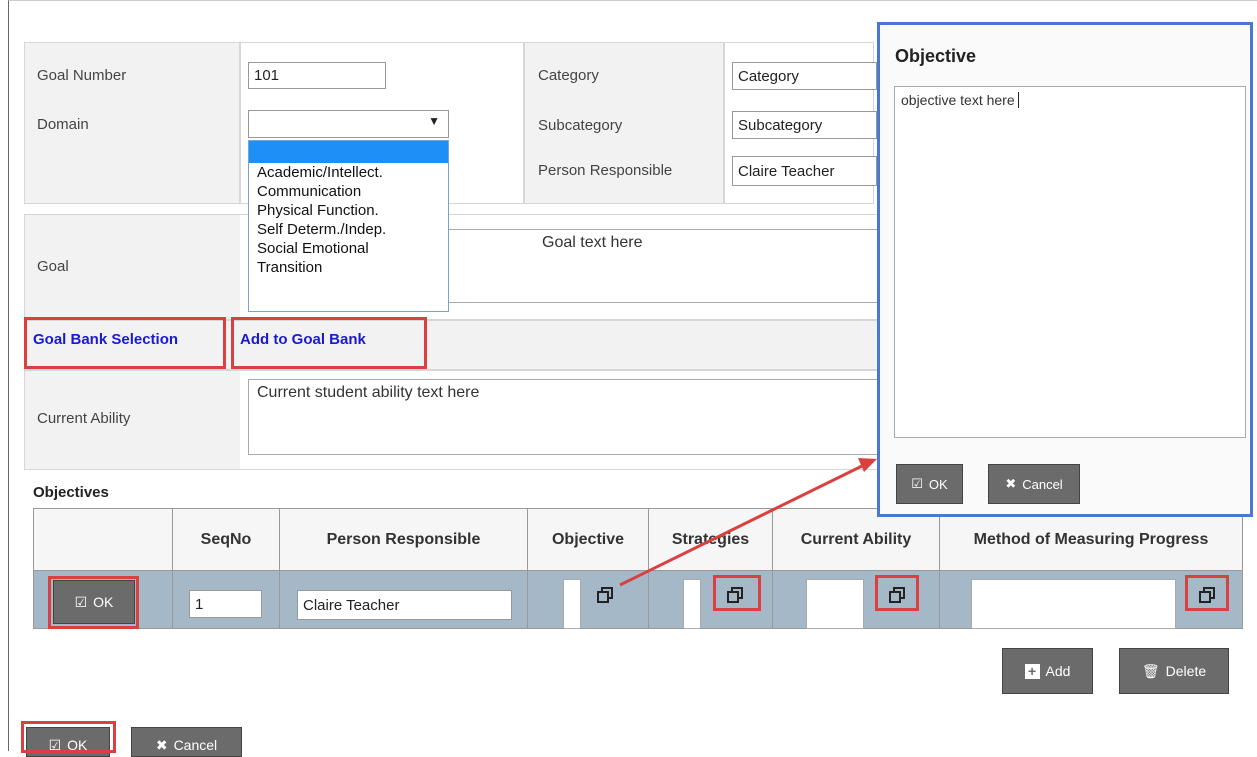 Image resolution: width=1257 pixels, height=757 pixels. I want to click on highlight-add-to-goal-bank, so click(329, 343).